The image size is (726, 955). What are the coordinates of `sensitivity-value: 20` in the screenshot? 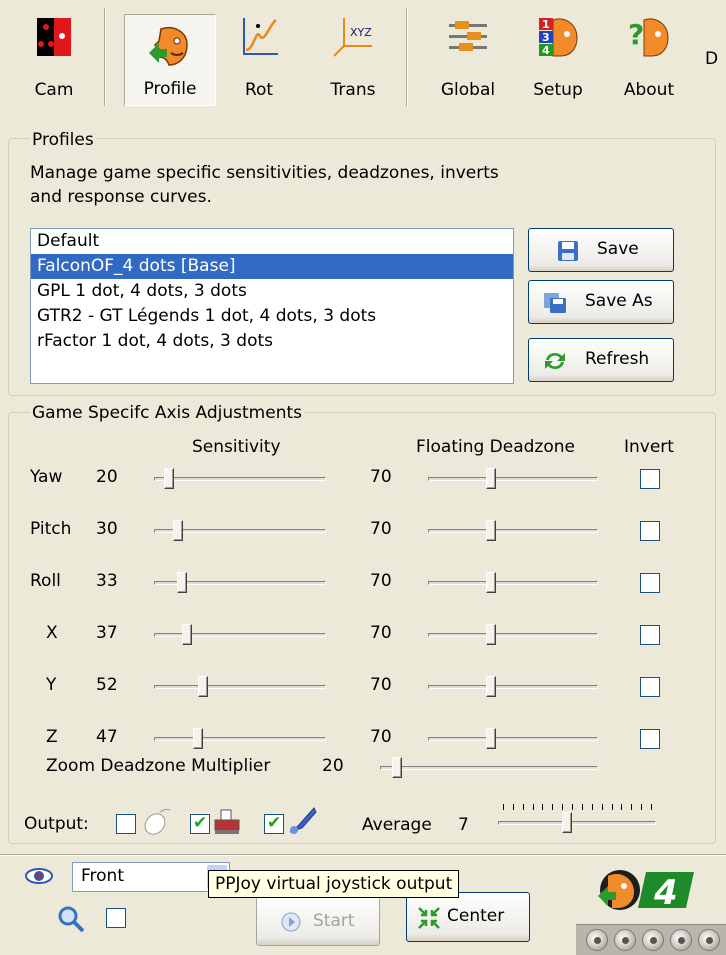 It's located at (107, 477).